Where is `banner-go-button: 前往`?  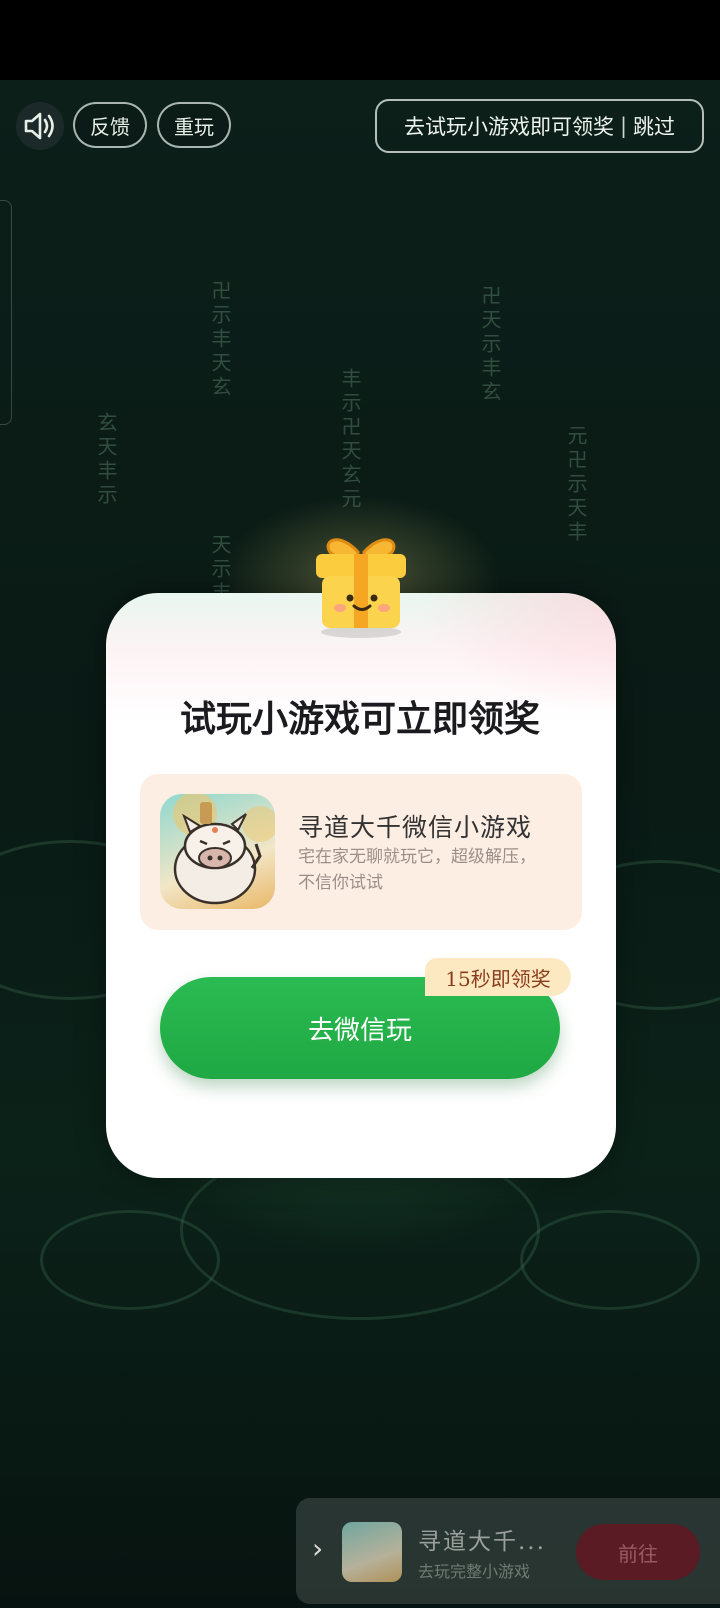
banner-go-button: 前往 is located at coordinates (638, 1552).